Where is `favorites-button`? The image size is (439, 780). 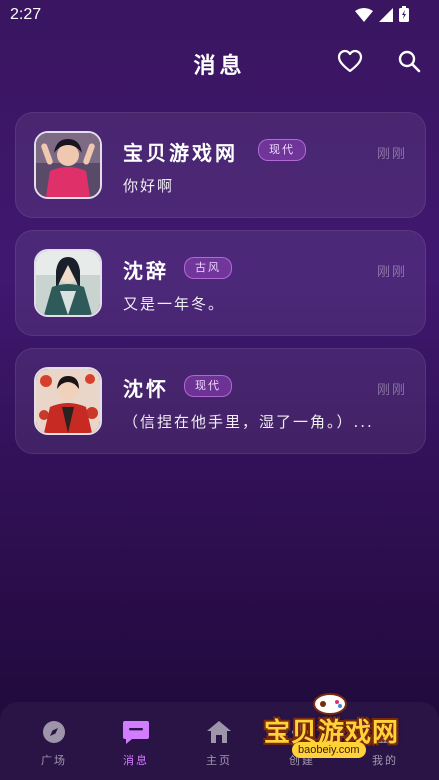
favorites-button is located at coordinates (350, 63).